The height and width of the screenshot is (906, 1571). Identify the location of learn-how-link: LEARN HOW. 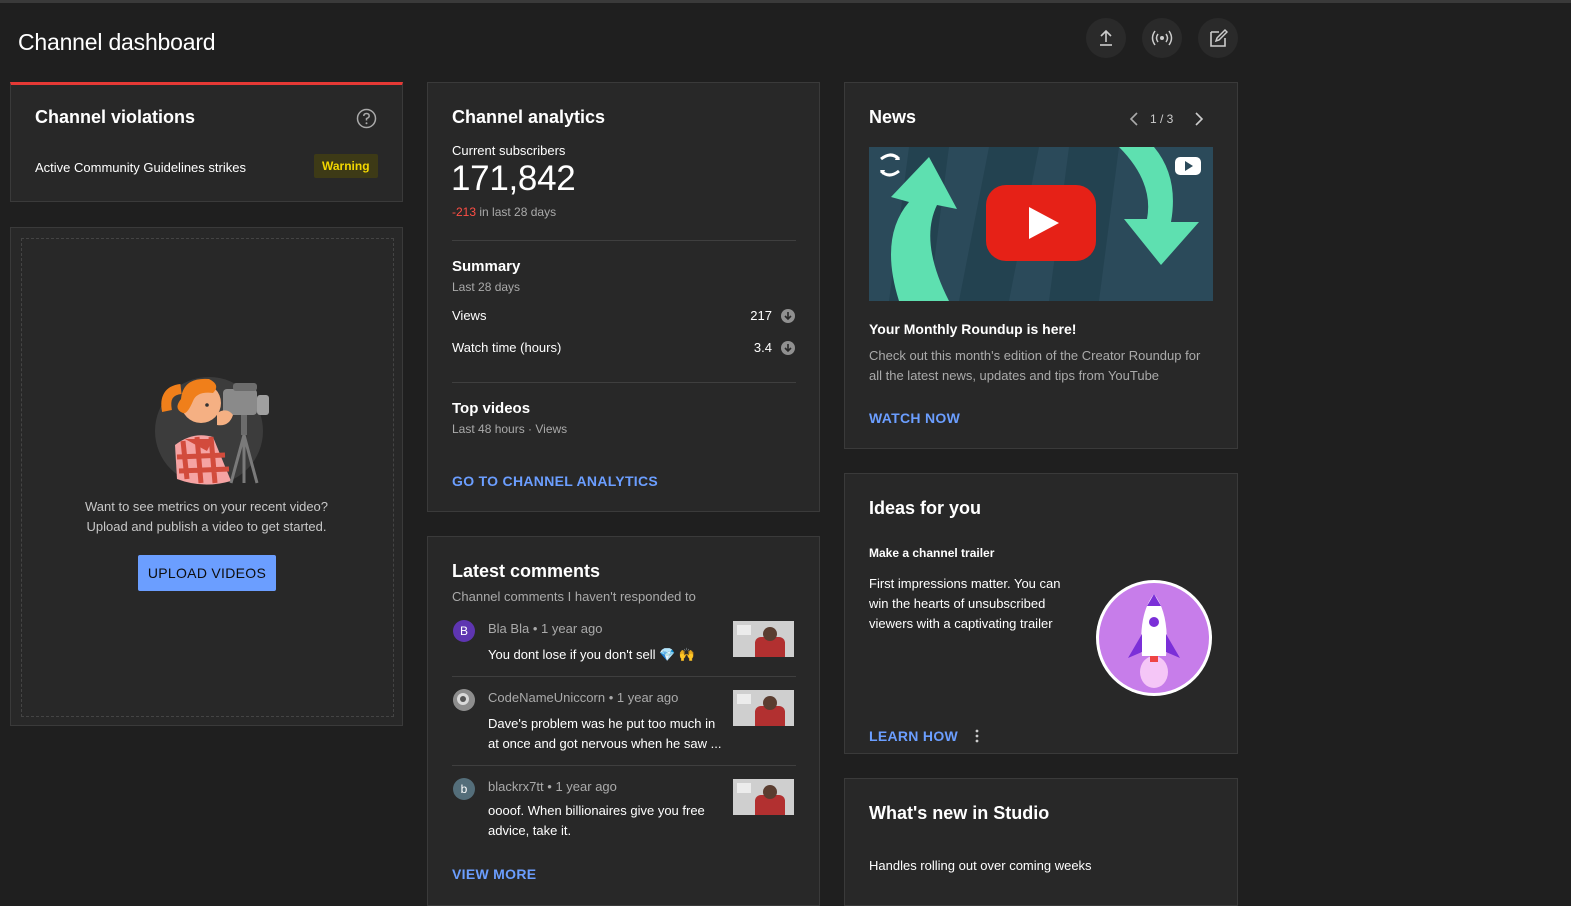
(913, 736).